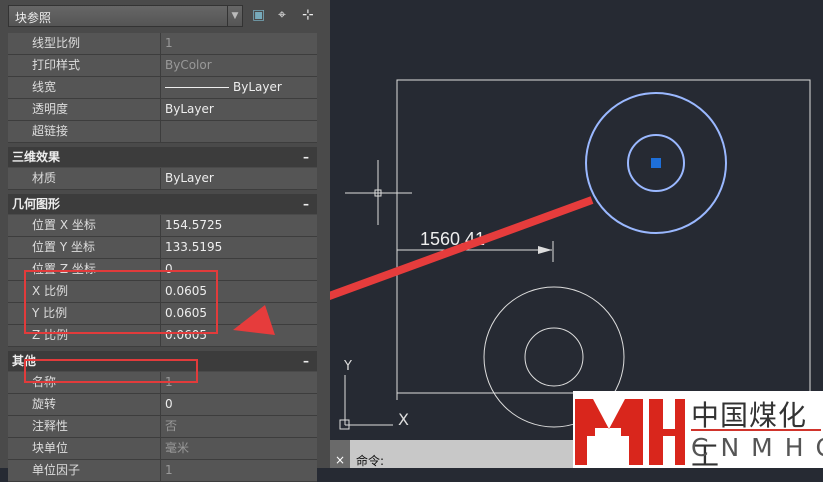 Image resolution: width=823 pixels, height=482 pixels. I want to click on command-prompt: 命令:, so click(370, 461).